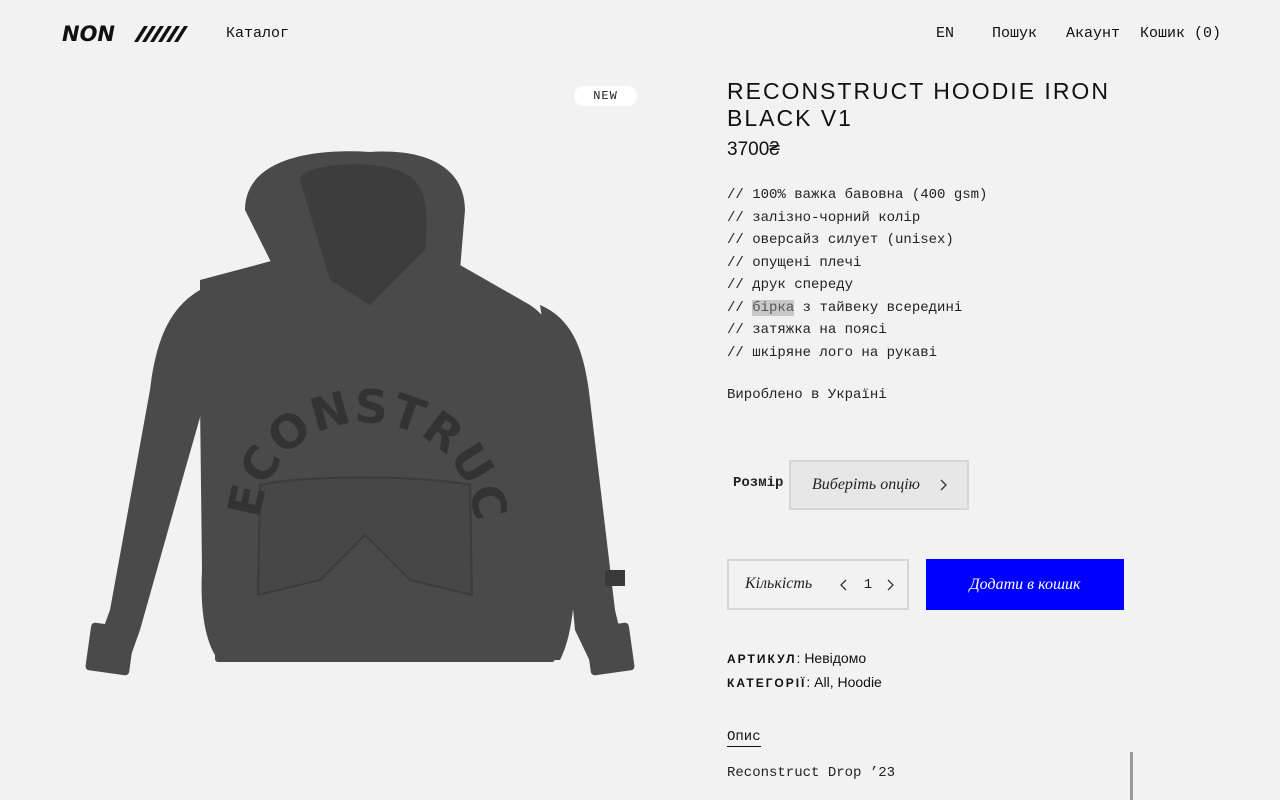 The image size is (1280, 800). Describe the element at coordinates (1180, 33) in the screenshot. I see `nav-cart-link: Кошик (0)` at that location.